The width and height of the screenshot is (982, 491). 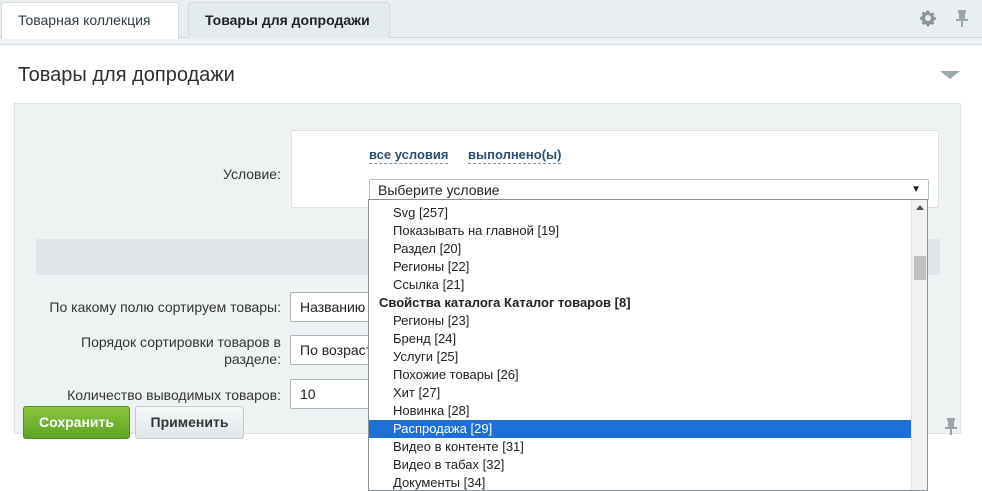 I want to click on dropdown-option: Услуги [25], so click(x=640, y=357).